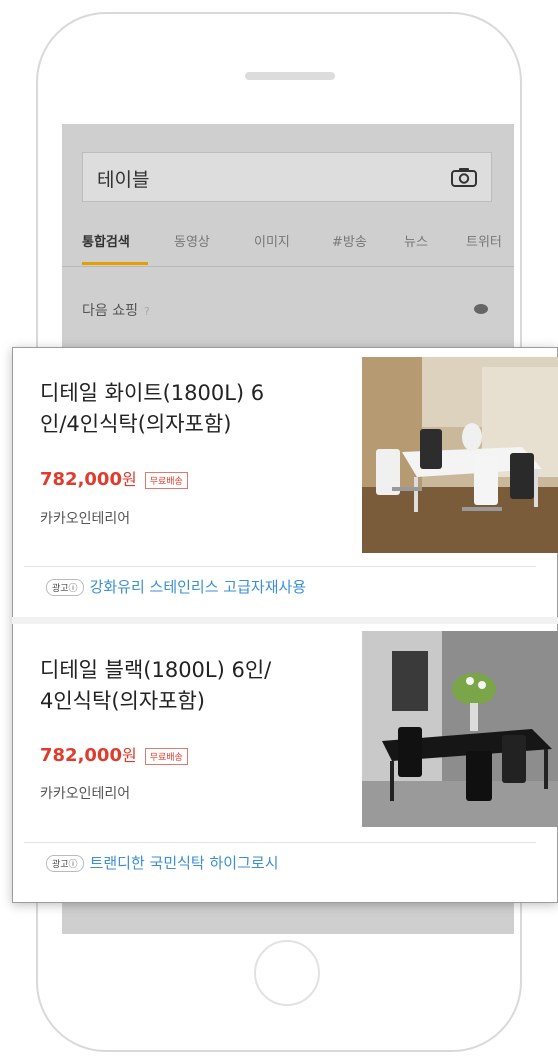 The height and width of the screenshot is (1062, 558). I want to click on card-separator, so click(285, 620).